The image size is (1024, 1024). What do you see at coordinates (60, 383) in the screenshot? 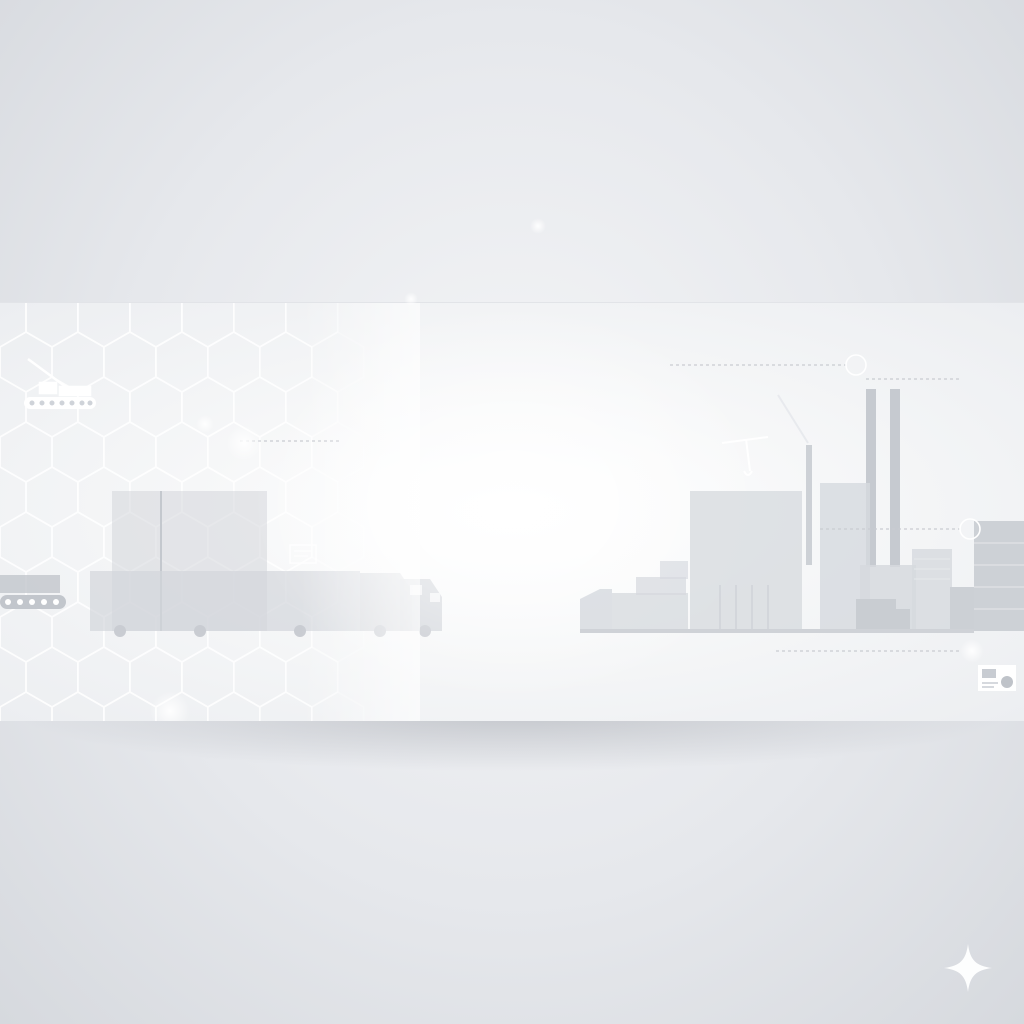
I see `crane-icon` at bounding box center [60, 383].